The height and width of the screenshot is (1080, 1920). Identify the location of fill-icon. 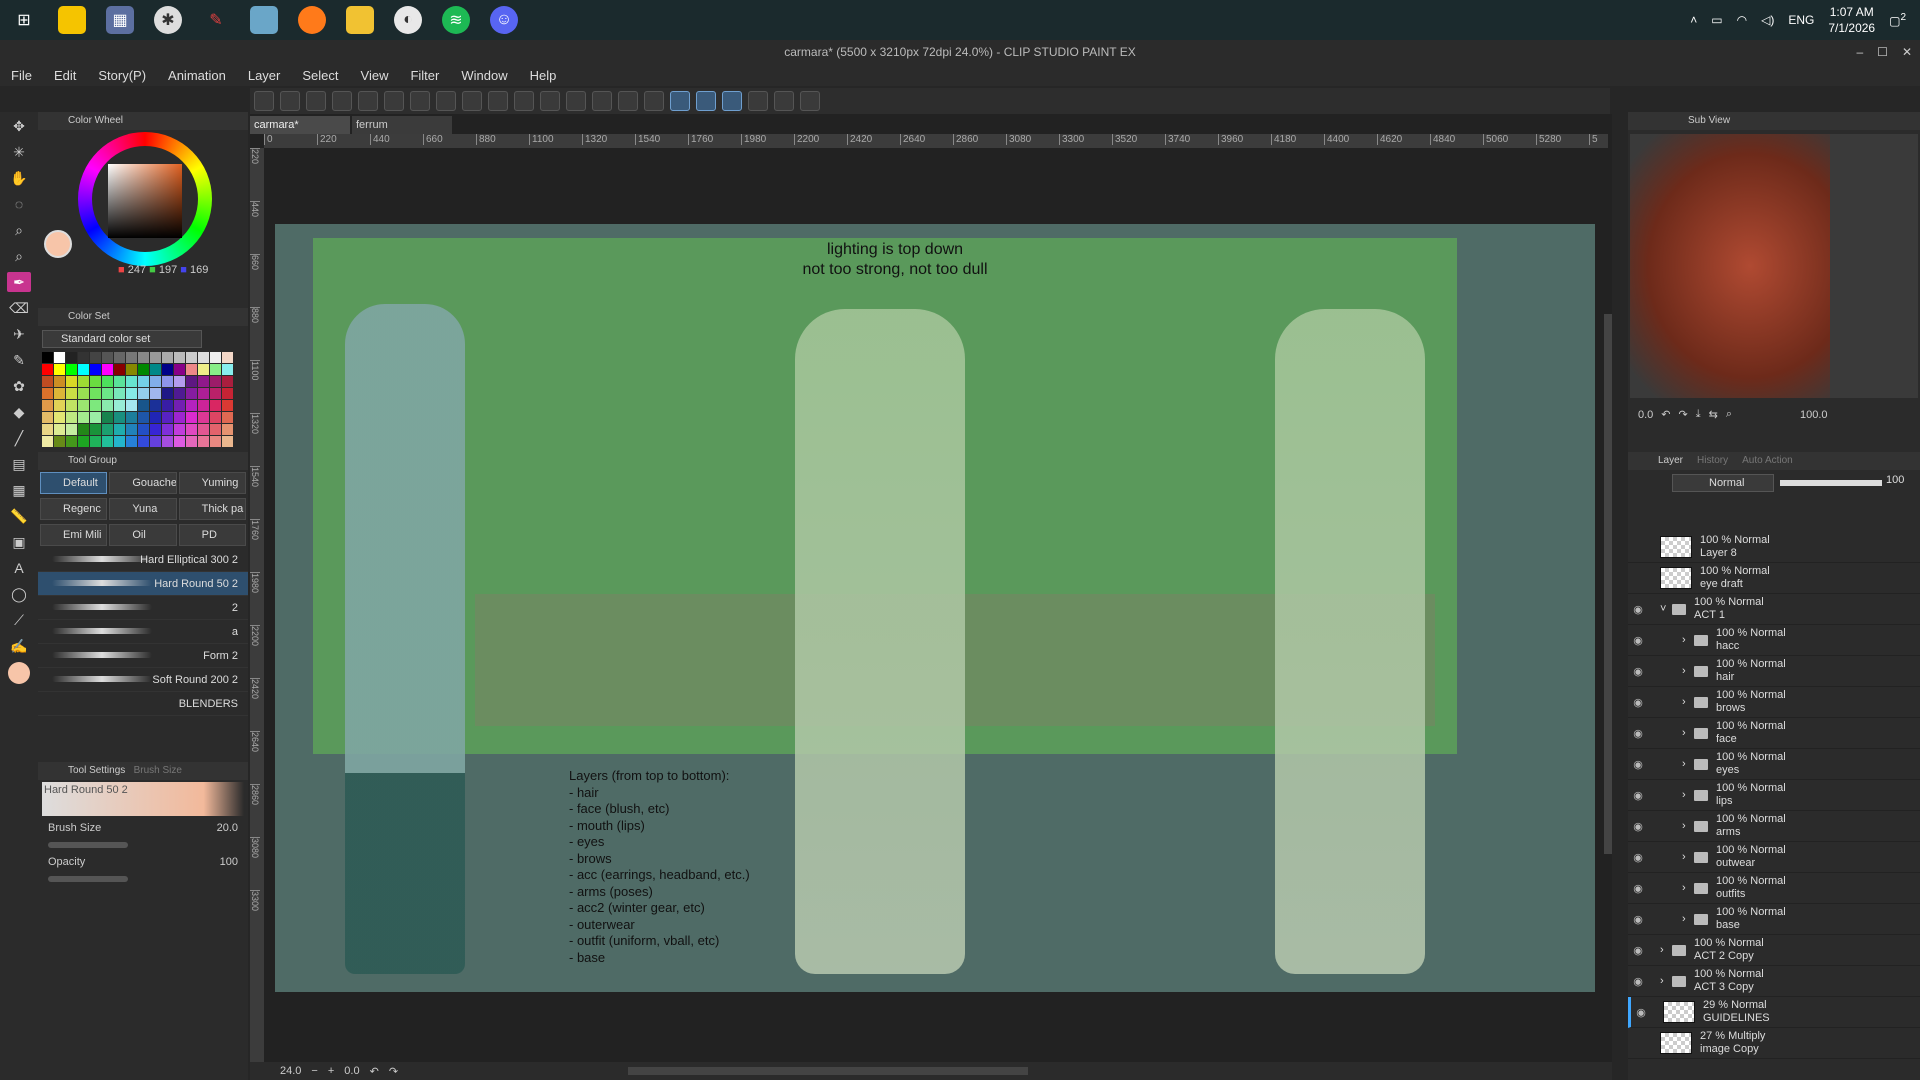
(550, 101).